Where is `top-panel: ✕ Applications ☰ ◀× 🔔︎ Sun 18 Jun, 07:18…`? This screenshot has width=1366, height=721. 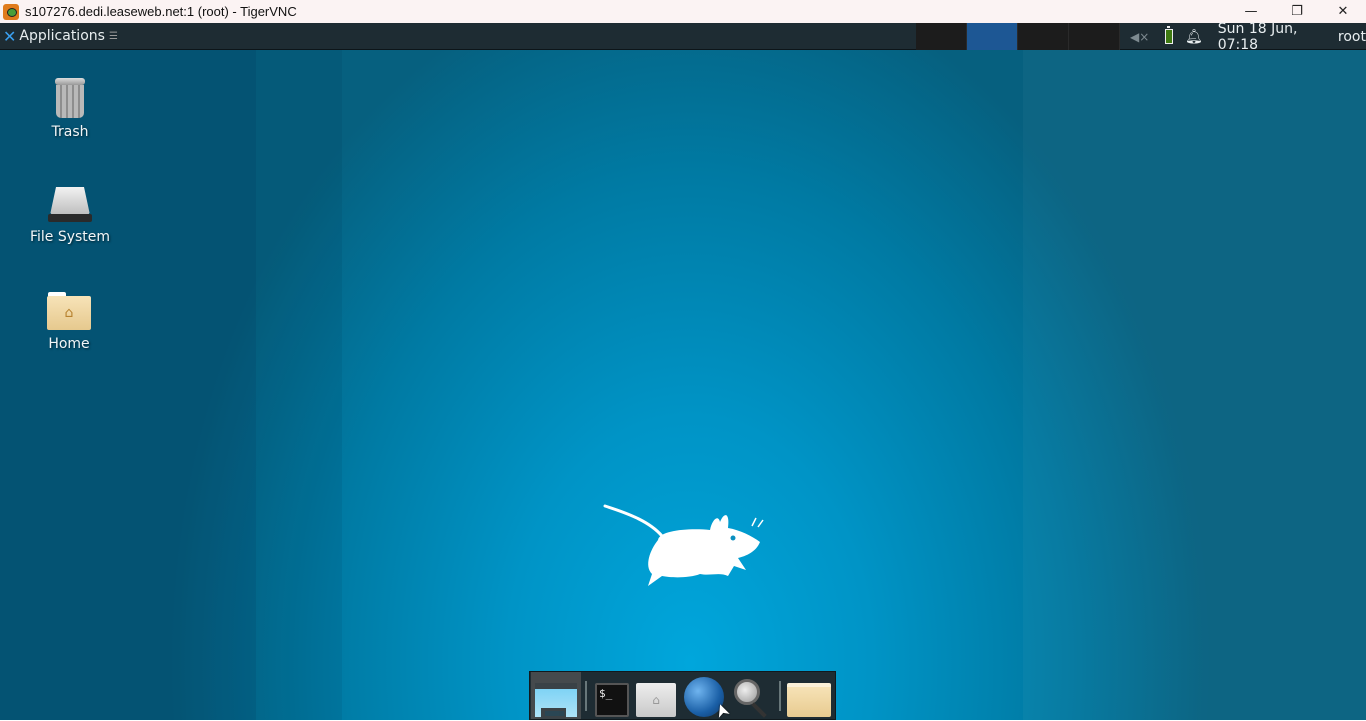
top-panel: ✕ Applications ☰ ◀× 🔔︎ Sun 18 Jun, 07:18… is located at coordinates (683, 37).